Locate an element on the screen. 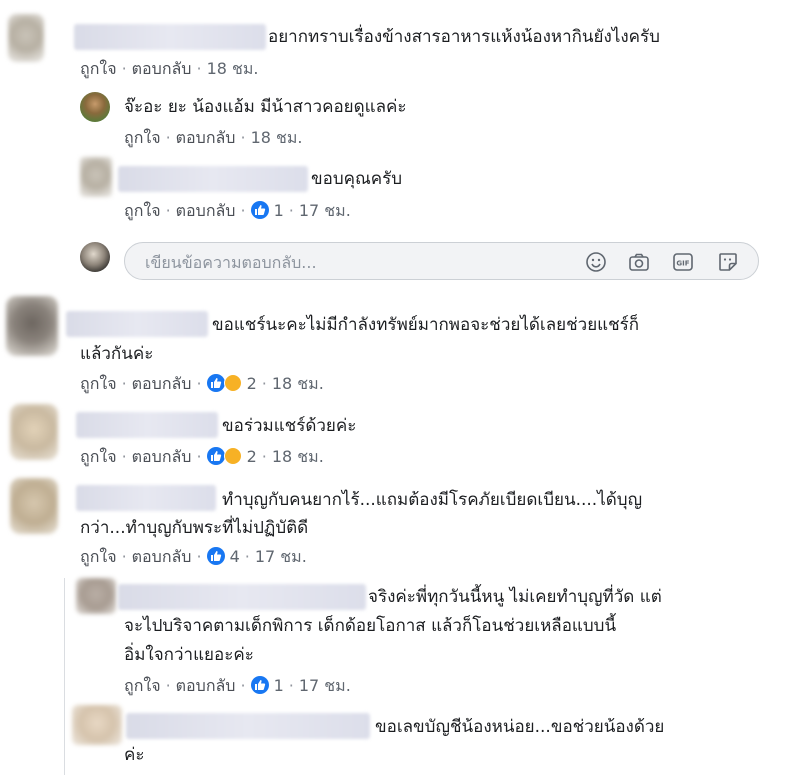  comment-text: แล้วกันค่ะ is located at coordinates (117, 354).